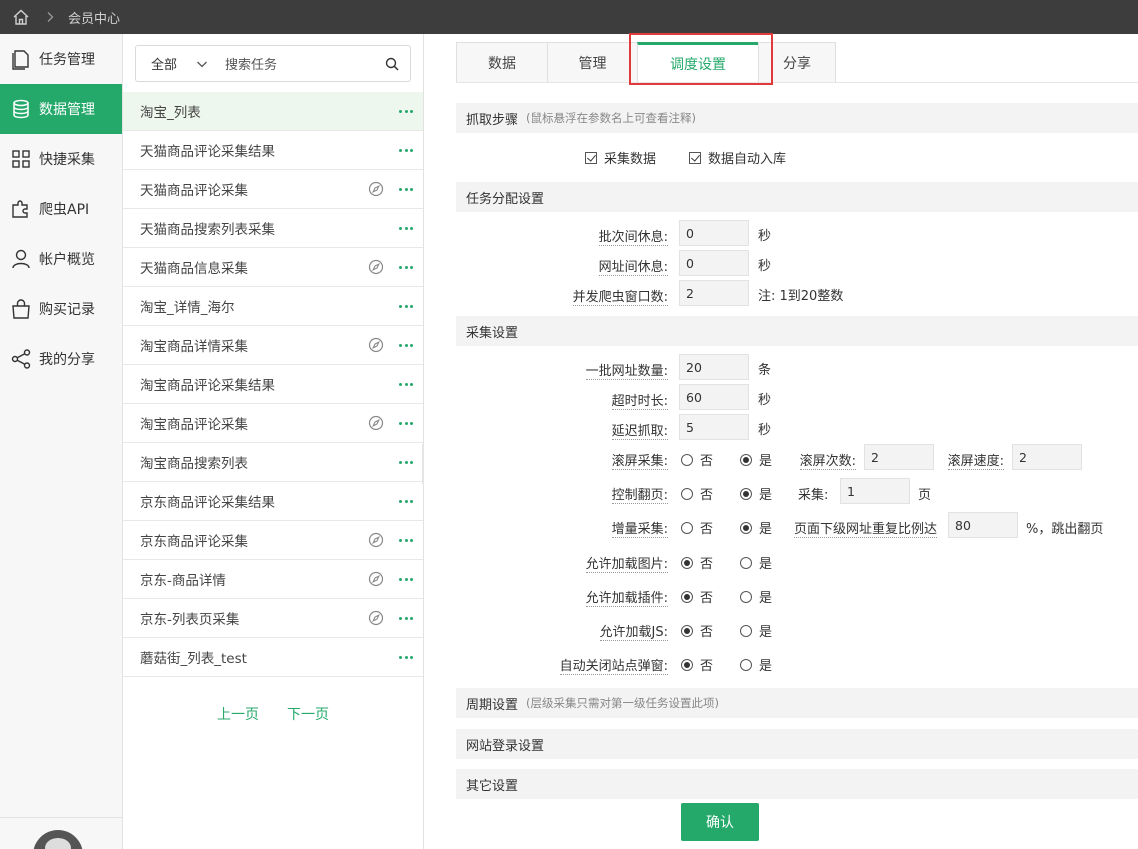  I want to click on next-page-link: 下一页, so click(308, 714).